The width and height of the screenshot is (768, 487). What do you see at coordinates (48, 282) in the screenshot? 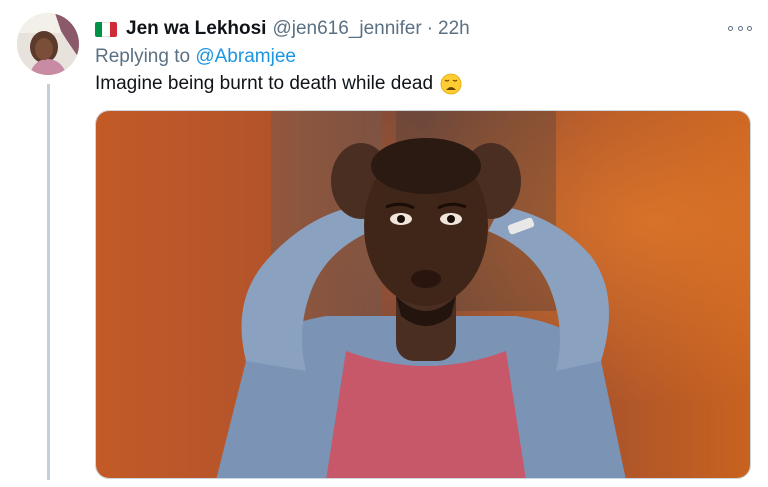
I see `thread-connector-line` at bounding box center [48, 282].